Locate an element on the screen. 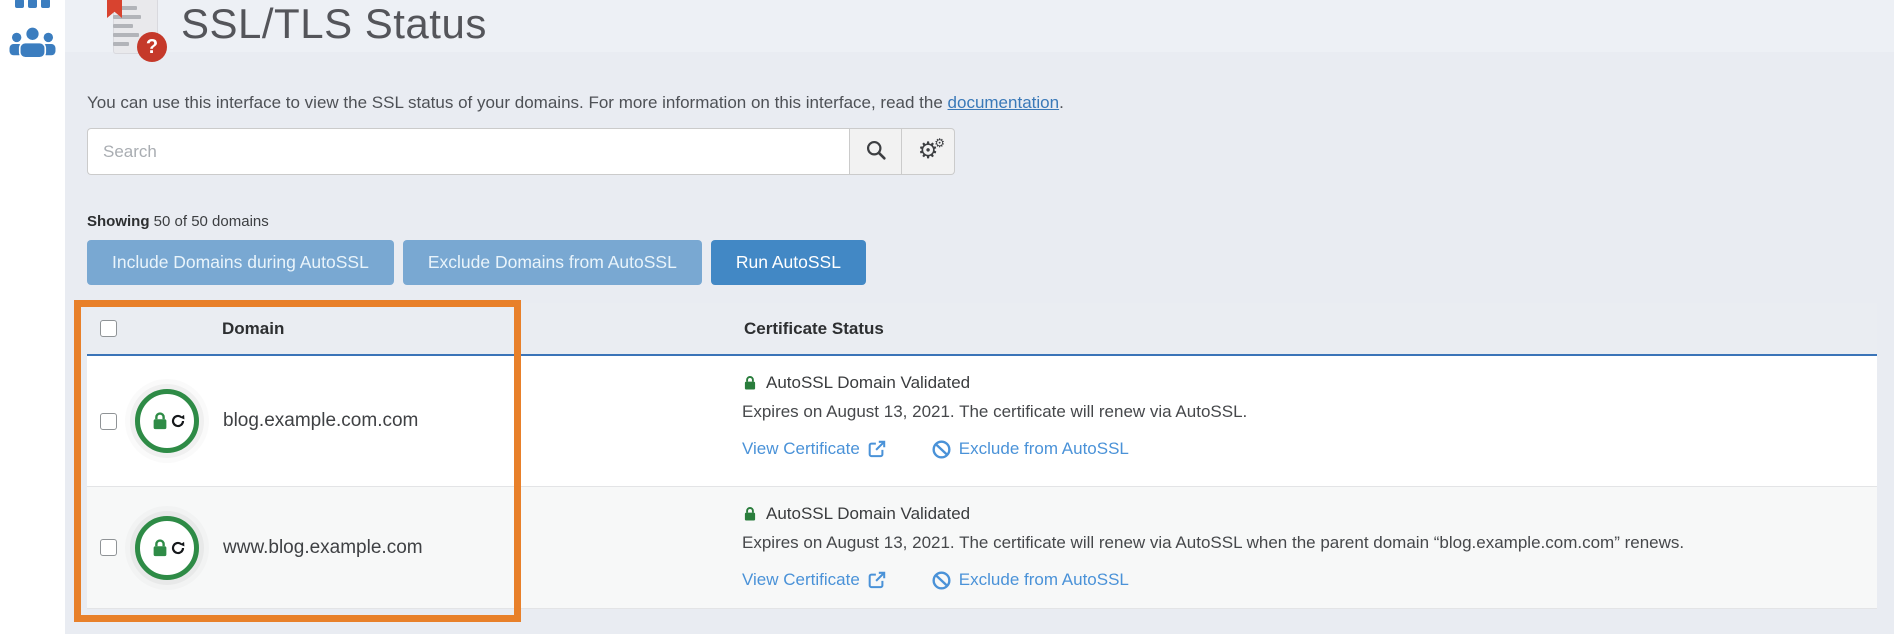 The image size is (1894, 634). ssl-certificate-icon: ? is located at coordinates (136, 31).